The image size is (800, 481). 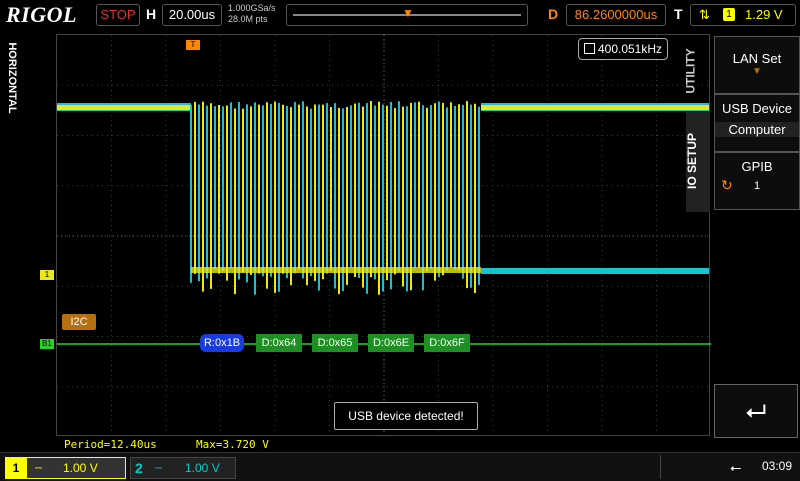 I want to click on lan-set-button: LAN Set ▼, so click(x=757, y=65).